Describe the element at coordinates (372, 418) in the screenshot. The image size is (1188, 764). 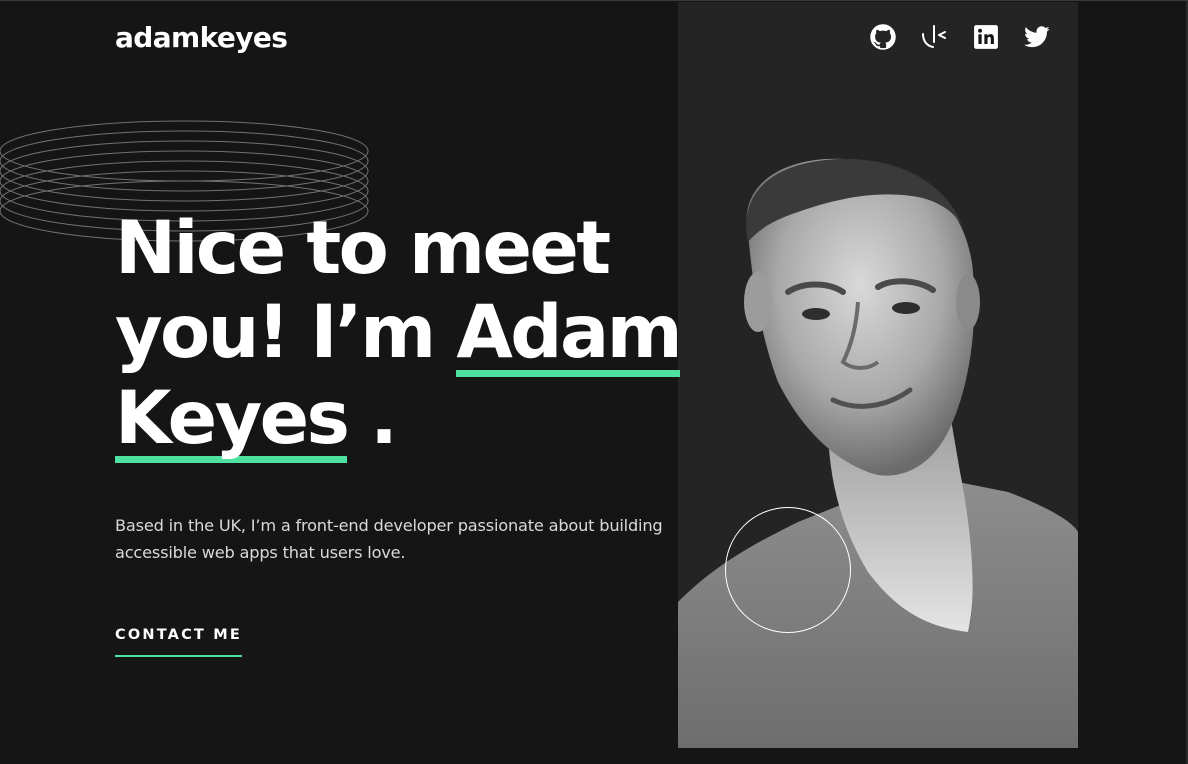
I see `headline-period: .` at that location.